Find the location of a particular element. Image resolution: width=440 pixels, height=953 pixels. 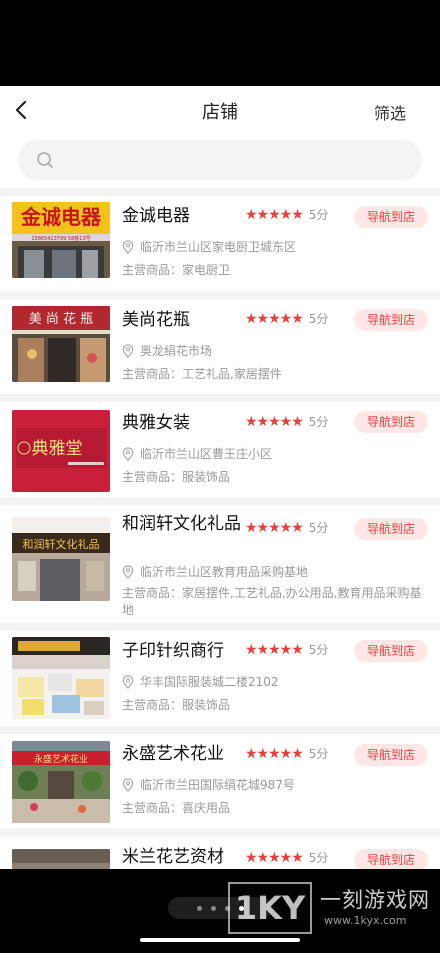

shop-name: 金诚电器 is located at coordinates (156, 216).